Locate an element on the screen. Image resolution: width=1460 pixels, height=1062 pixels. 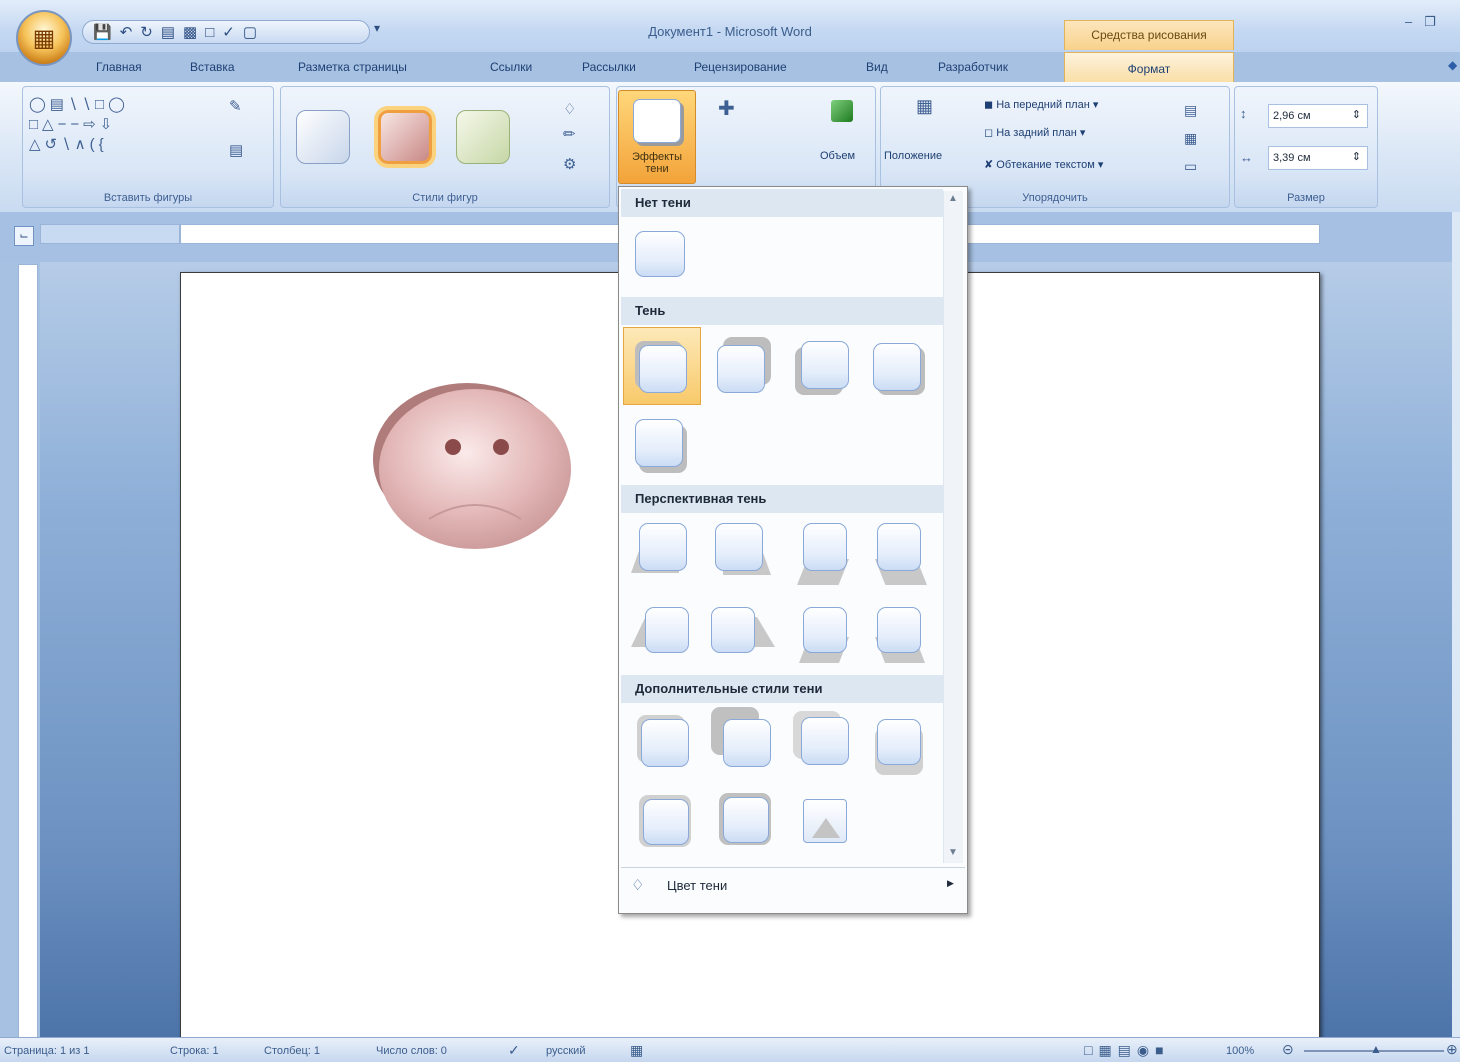
volume-label: Объем is located at coordinates (838, 156).